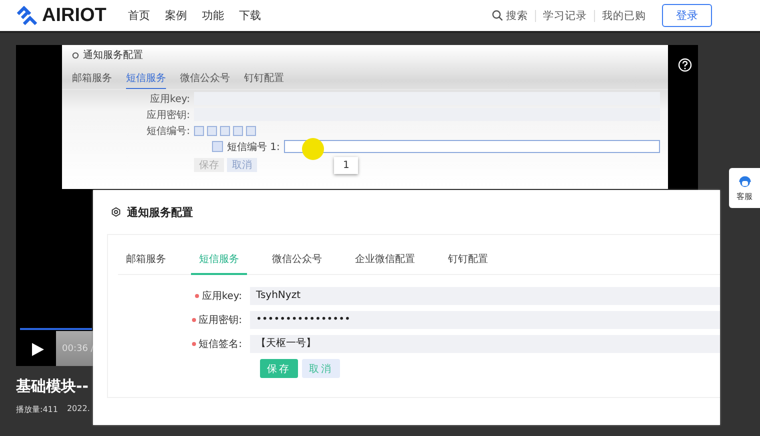  I want to click on search-link: 搜索, so click(517, 15).